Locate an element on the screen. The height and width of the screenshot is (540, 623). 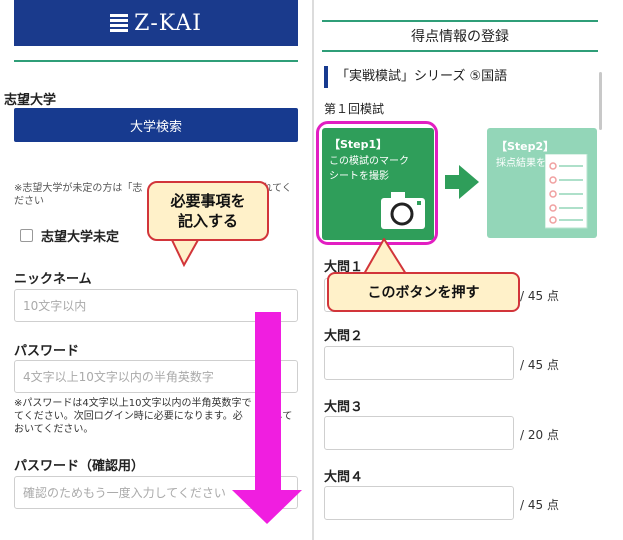
logo-text: Z-KAI is located at coordinates (168, 23).